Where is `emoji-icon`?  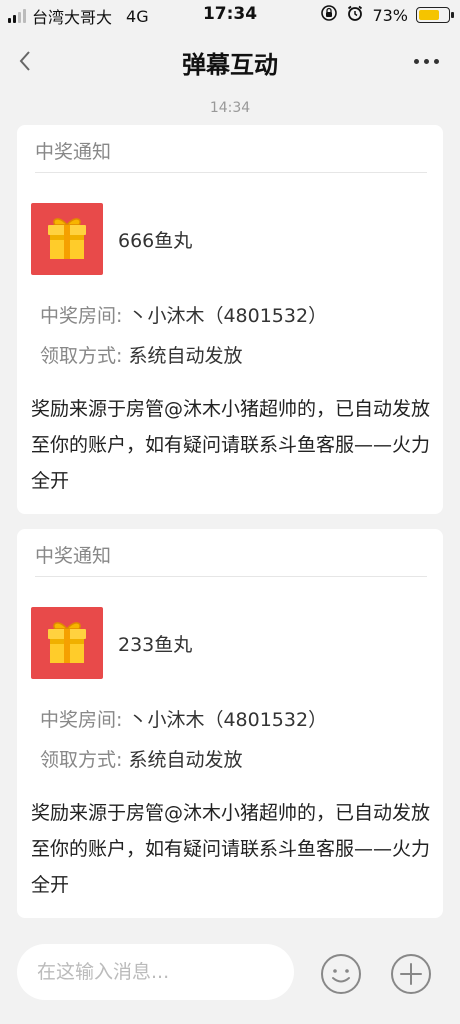
emoji-icon is located at coordinates (341, 974).